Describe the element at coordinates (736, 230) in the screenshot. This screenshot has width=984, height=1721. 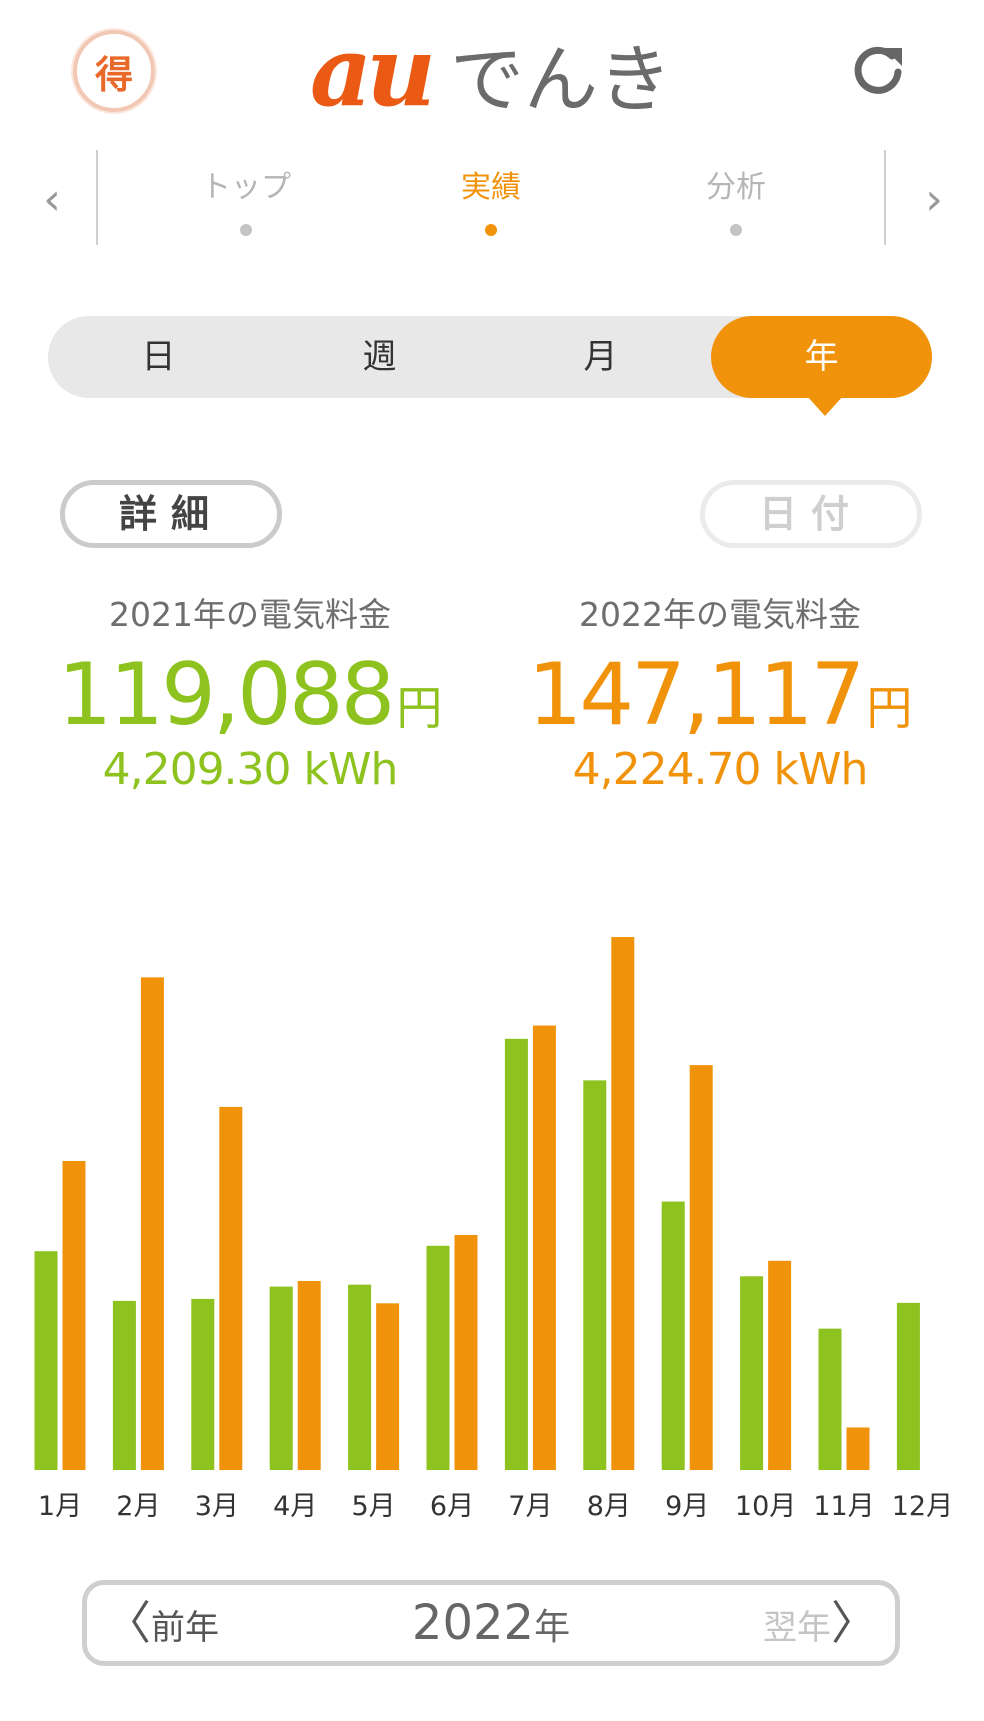
I see `tab-analysis-dot` at that location.